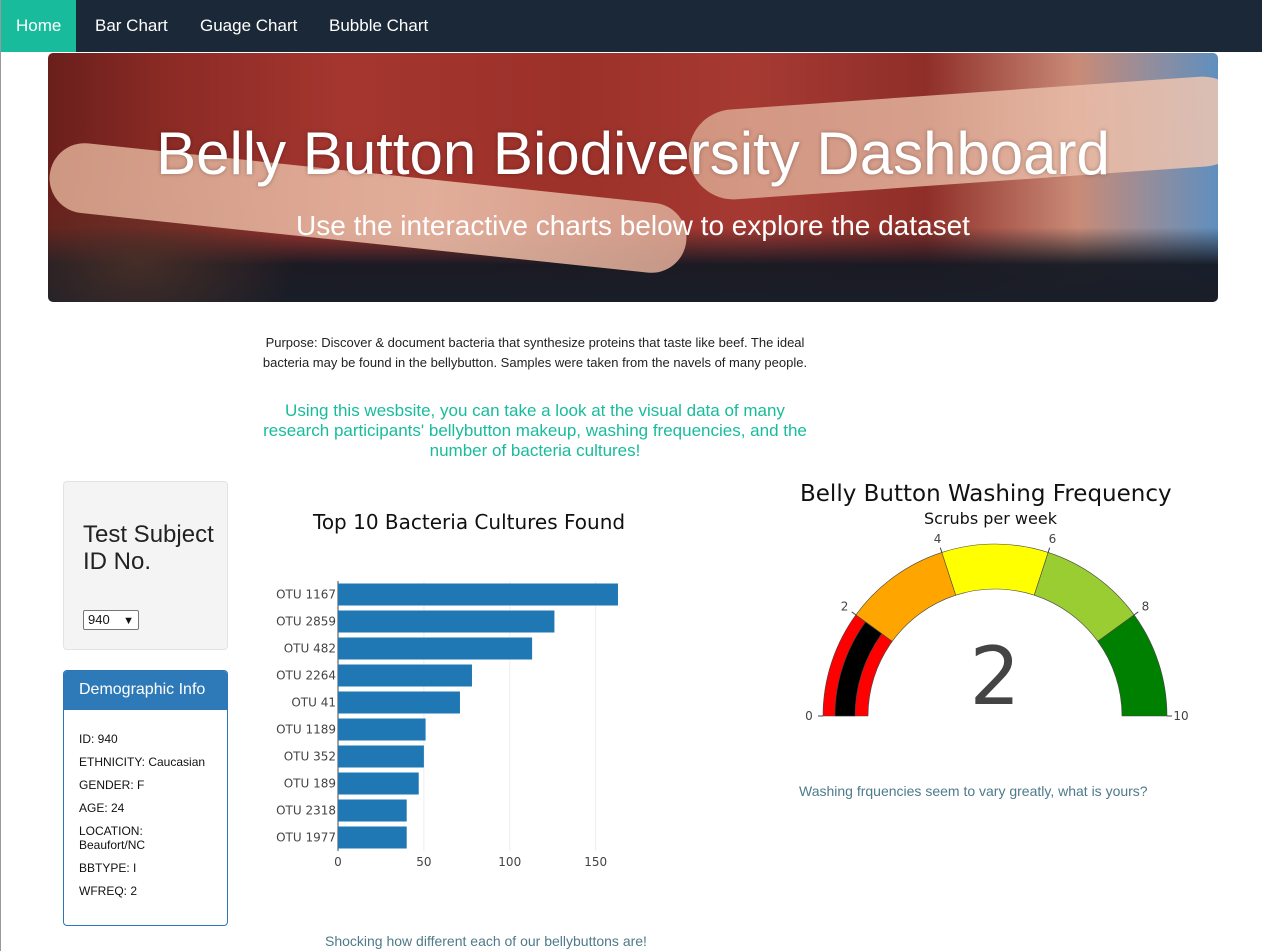  Describe the element at coordinates (631, 26) in the screenshot. I see `navbar: Home Bar Chart Guage Chart Bubble Chart` at that location.